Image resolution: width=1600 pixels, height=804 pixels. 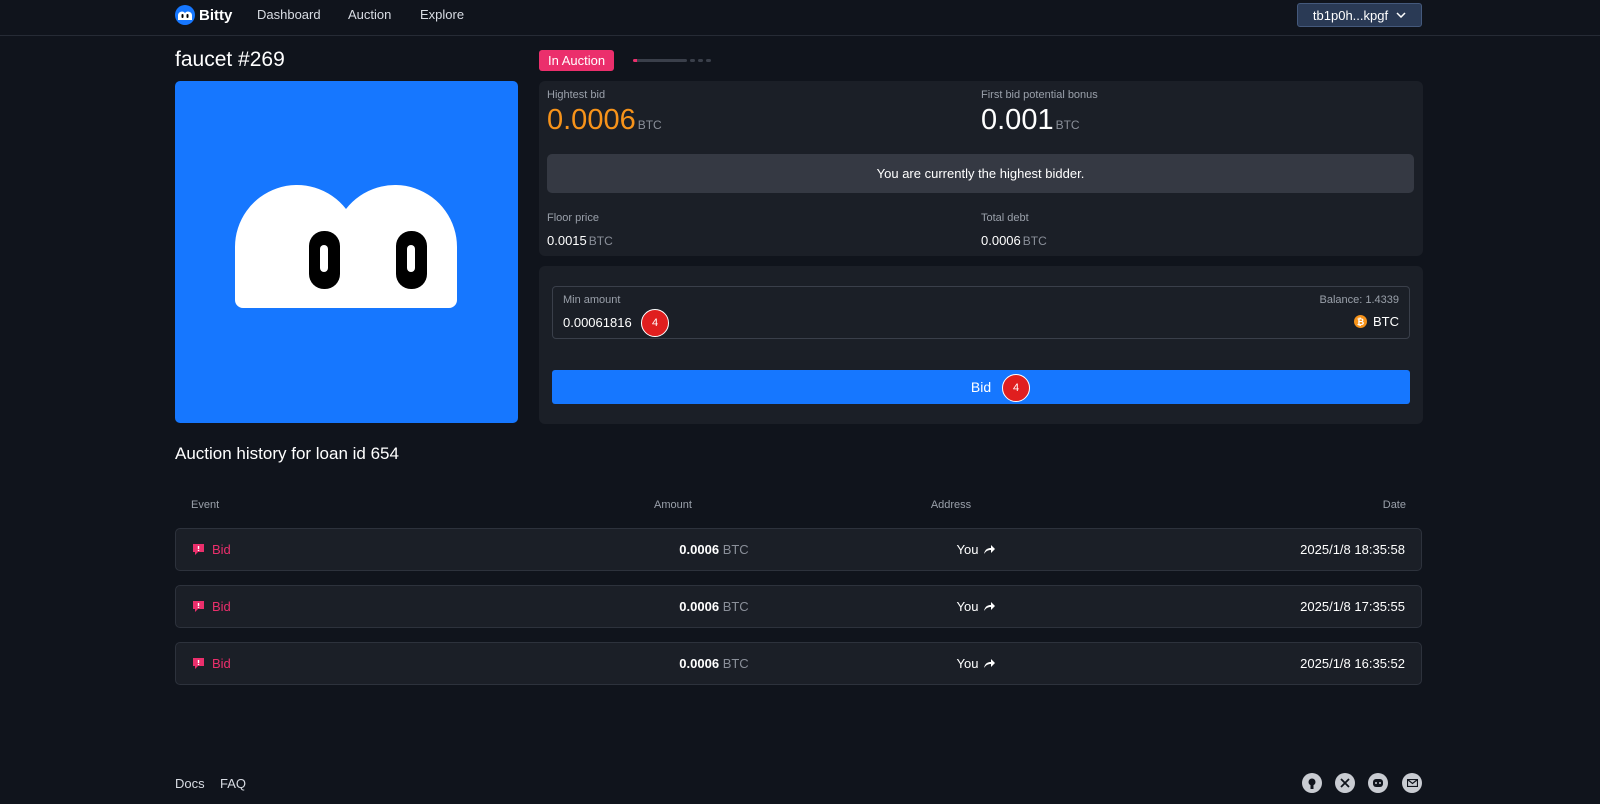 What do you see at coordinates (577, 60) in the screenshot?
I see `status-badge: In Auction` at bounding box center [577, 60].